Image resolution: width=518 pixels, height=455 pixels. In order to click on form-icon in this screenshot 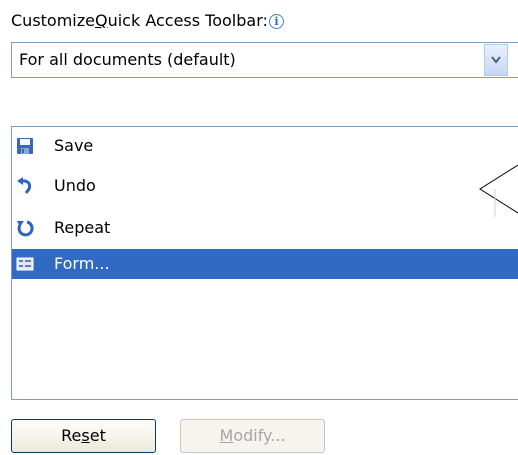, I will do `click(25, 264)`.